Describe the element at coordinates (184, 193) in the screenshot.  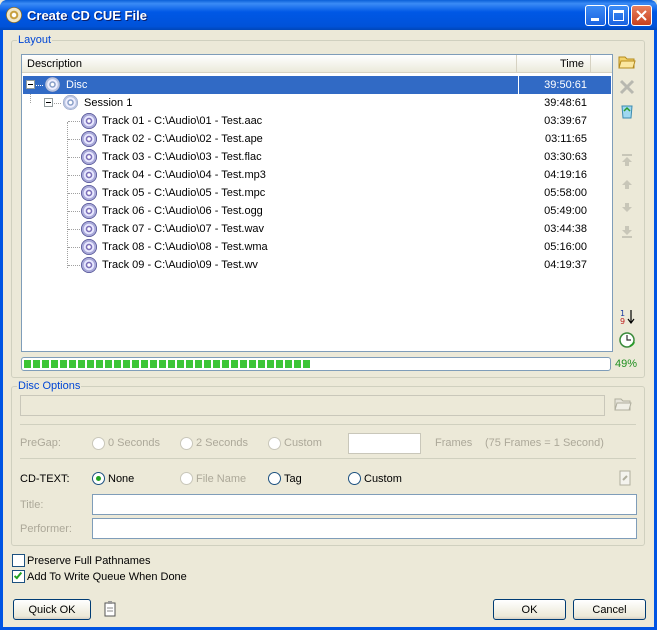
I see `track-label: Track 05 - C:\Audio\05 - Test.mpc` at that location.